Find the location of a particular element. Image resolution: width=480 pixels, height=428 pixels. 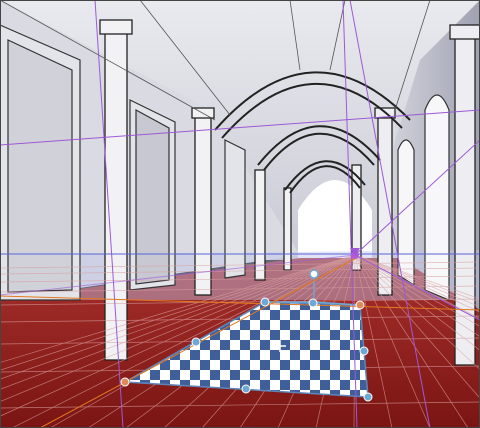

handle-top-mid is located at coordinates (313, 303).